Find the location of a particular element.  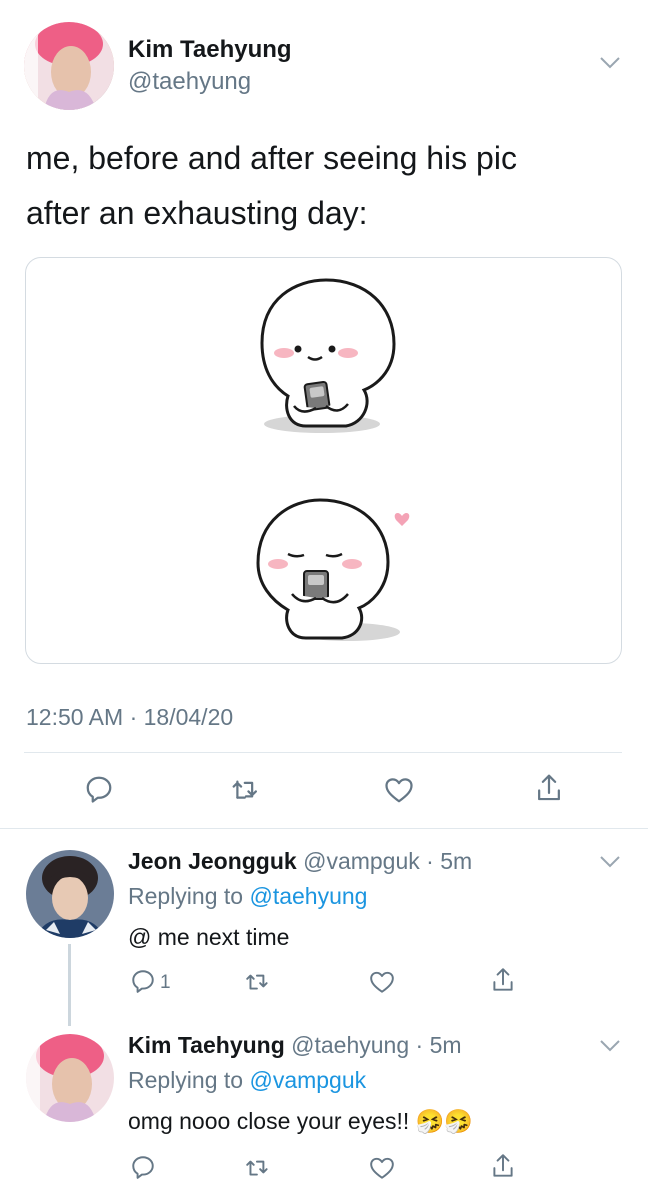

reply1-replying-to-link: @taehyung is located at coordinates (308, 896).